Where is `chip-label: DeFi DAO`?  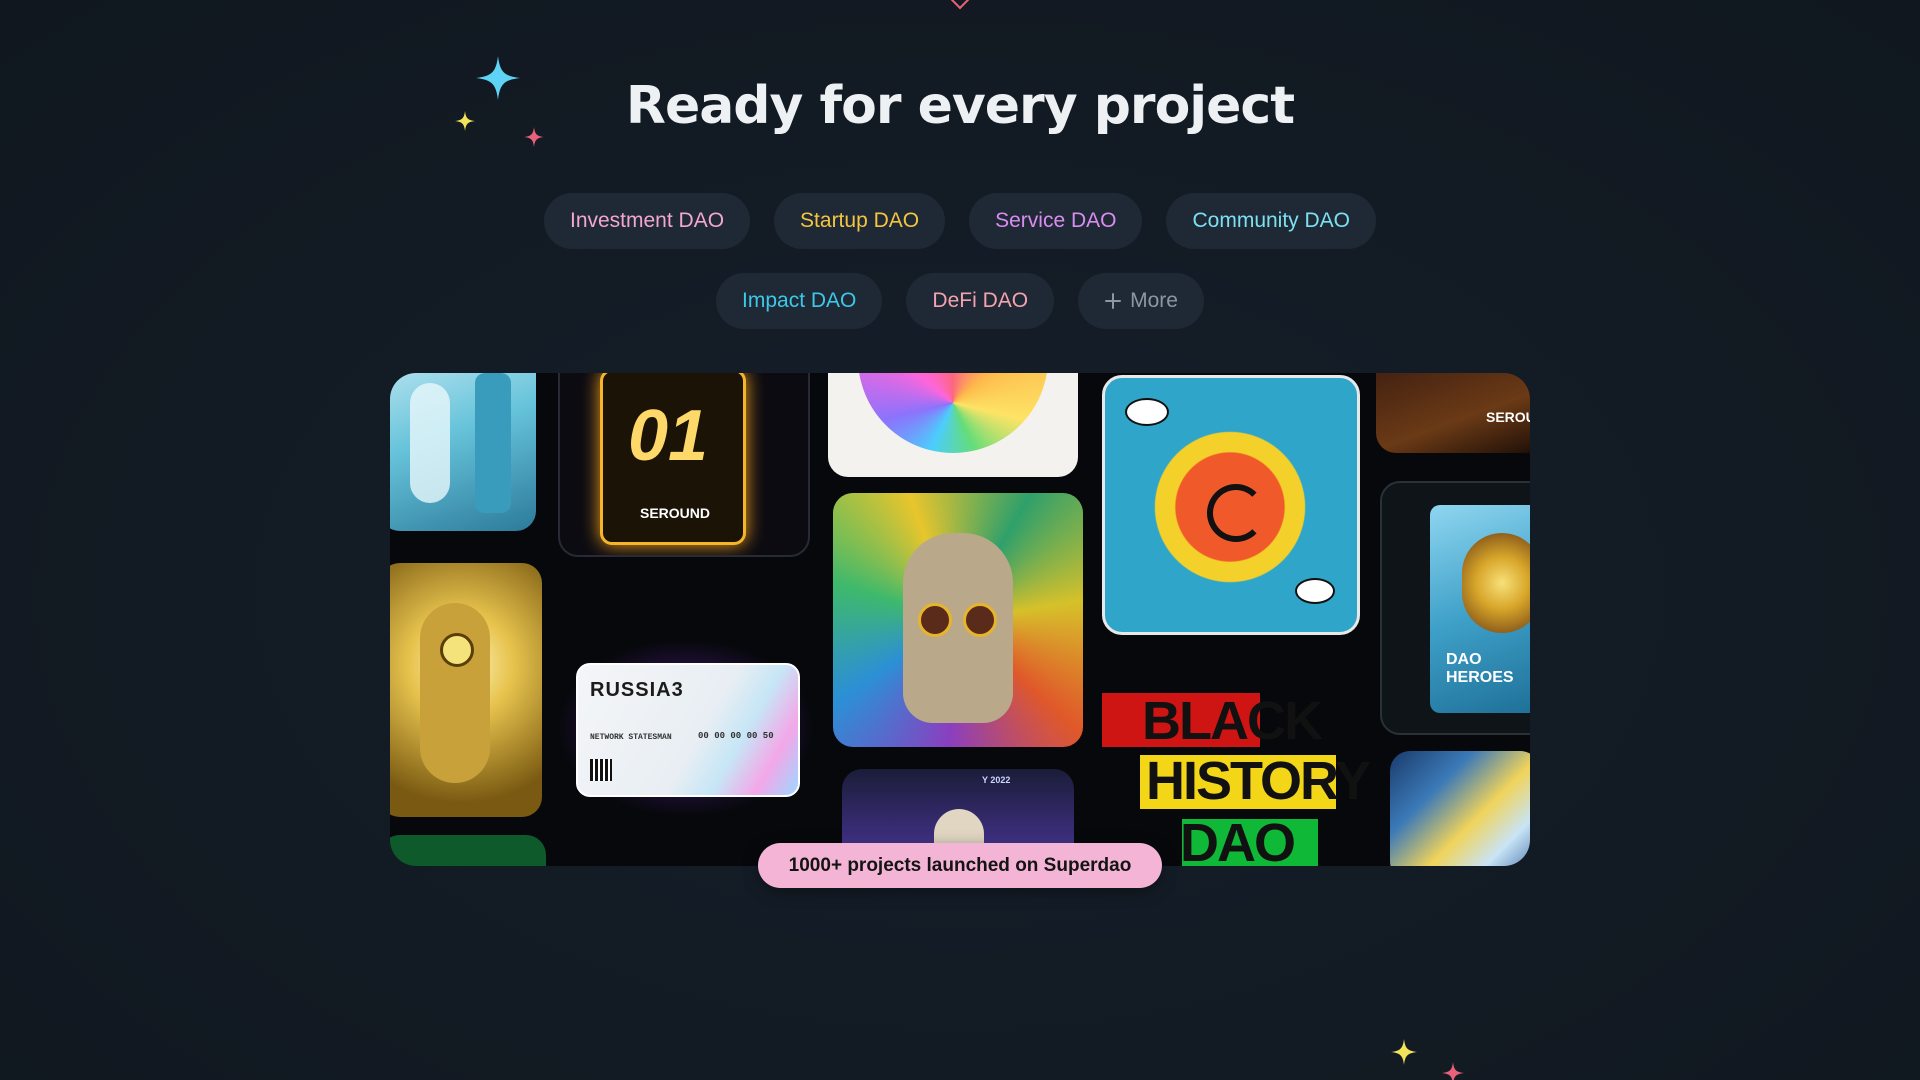 chip-label: DeFi DAO is located at coordinates (980, 300).